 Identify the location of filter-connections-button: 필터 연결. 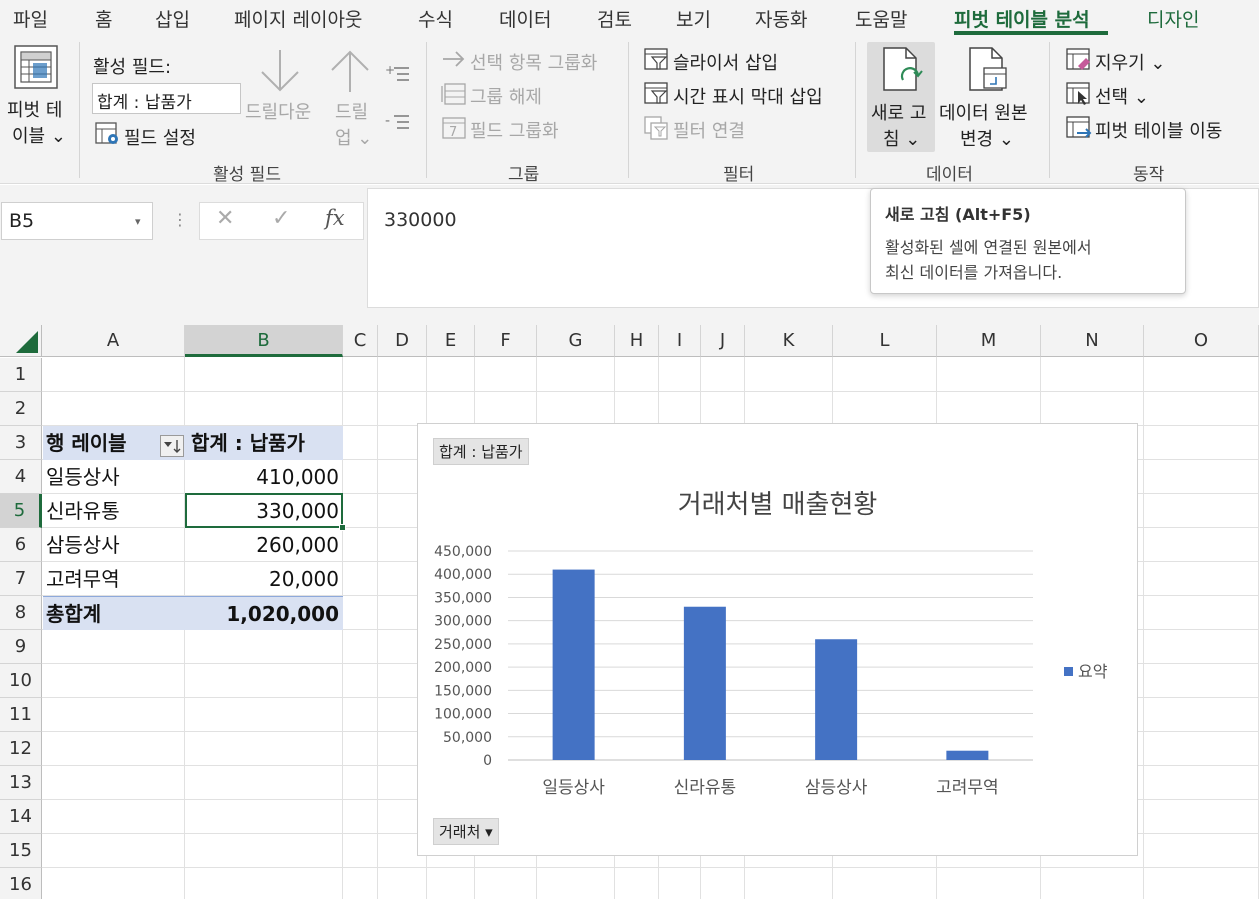
(709, 130).